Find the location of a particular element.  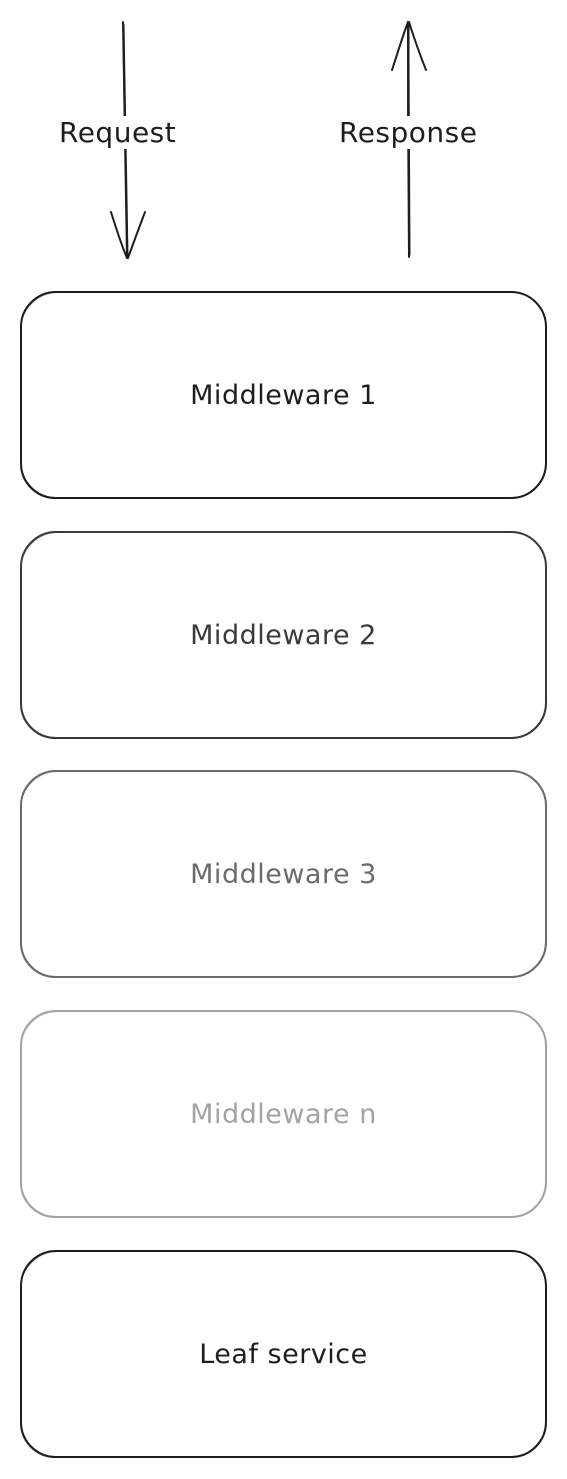

request-label: Request is located at coordinates (118, 132).